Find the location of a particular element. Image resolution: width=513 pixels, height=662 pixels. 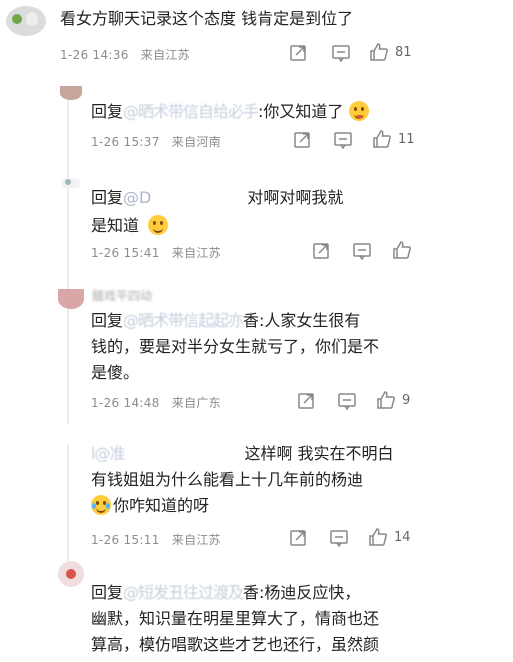

reply-body: 香:人家女生很有 is located at coordinates (302, 320).